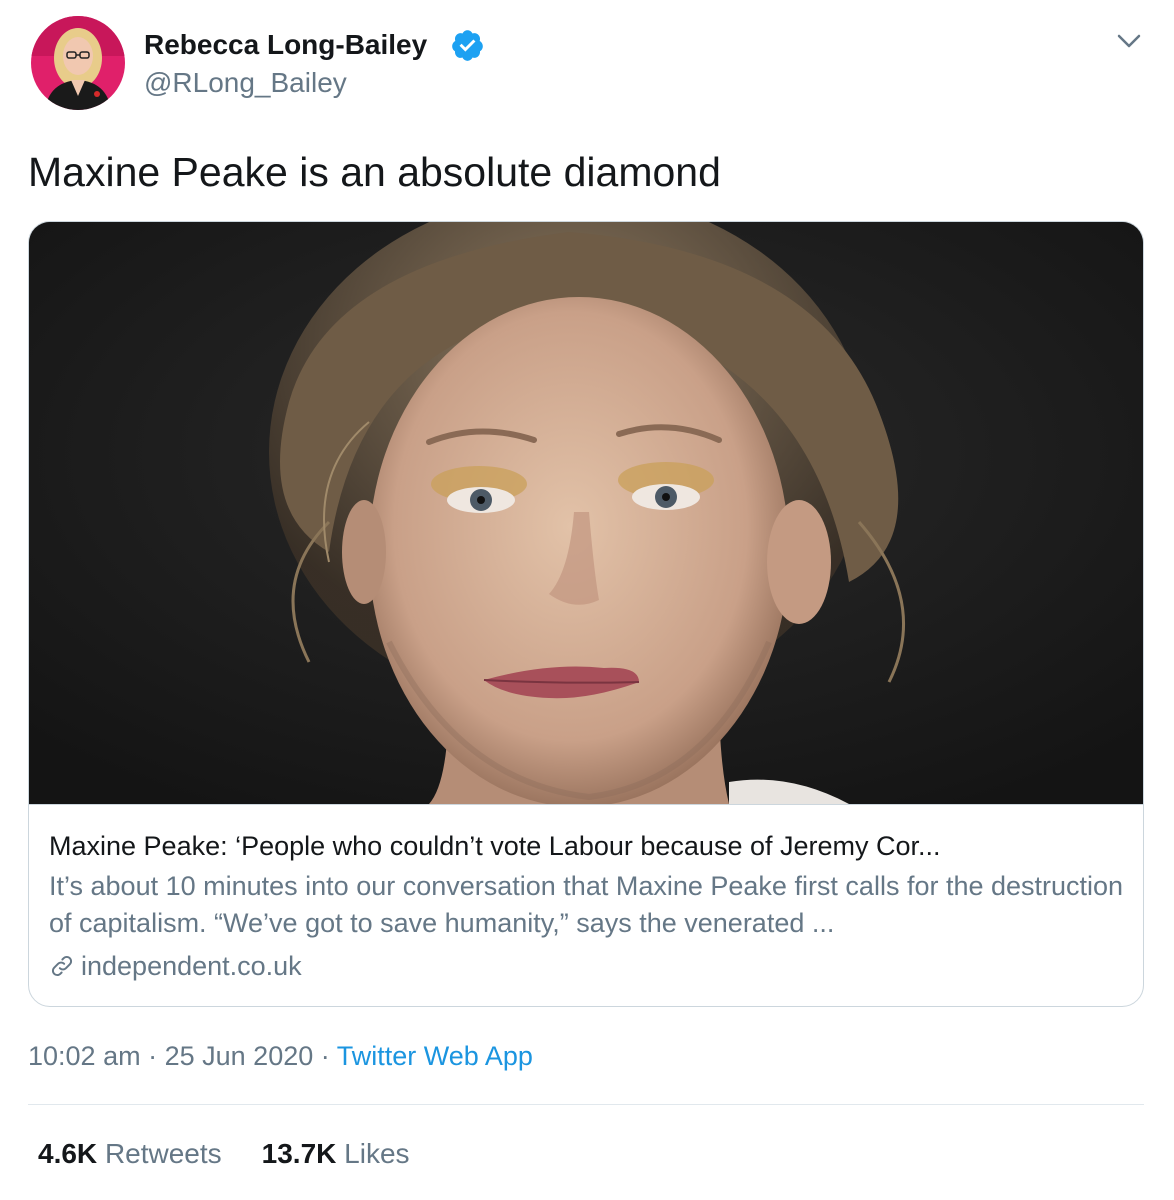  What do you see at coordinates (68, 1153) in the screenshot?
I see `retweets-count: 4.6K` at bounding box center [68, 1153].